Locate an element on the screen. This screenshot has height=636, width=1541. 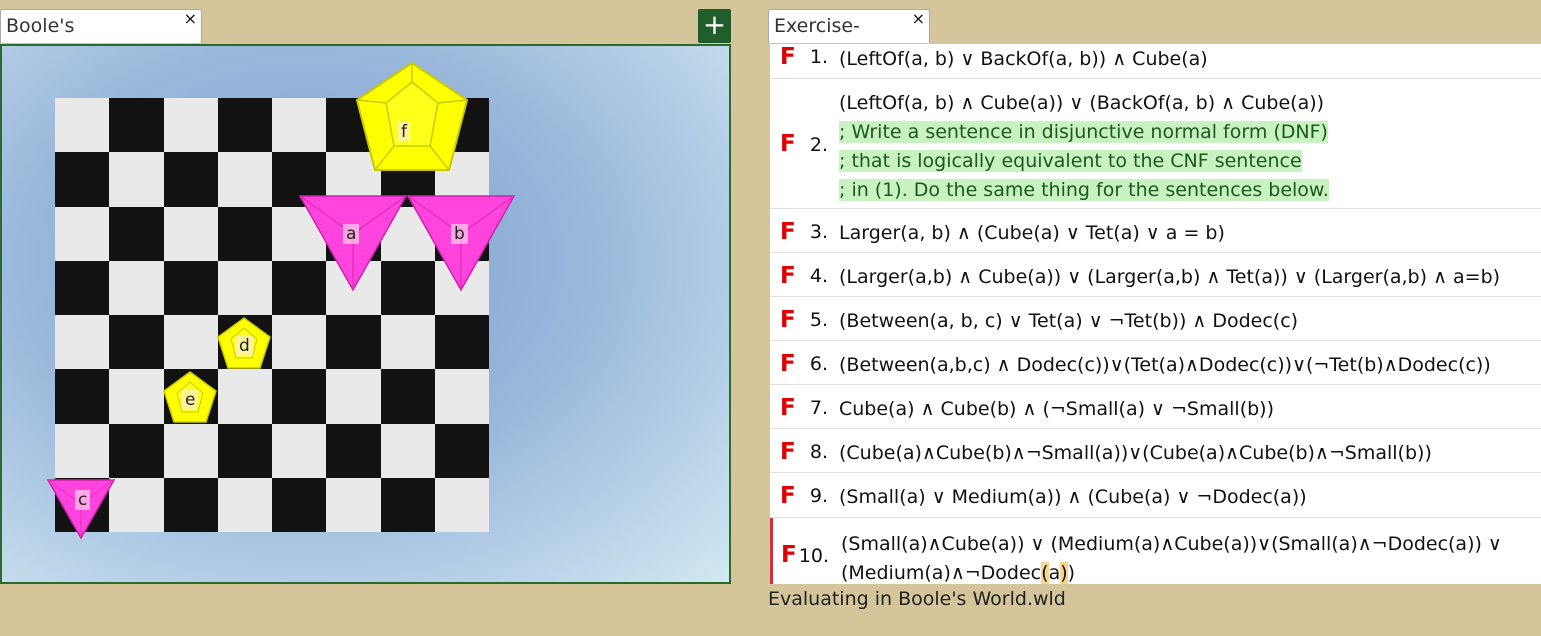
sentence-number: 5. is located at coordinates (818, 320).